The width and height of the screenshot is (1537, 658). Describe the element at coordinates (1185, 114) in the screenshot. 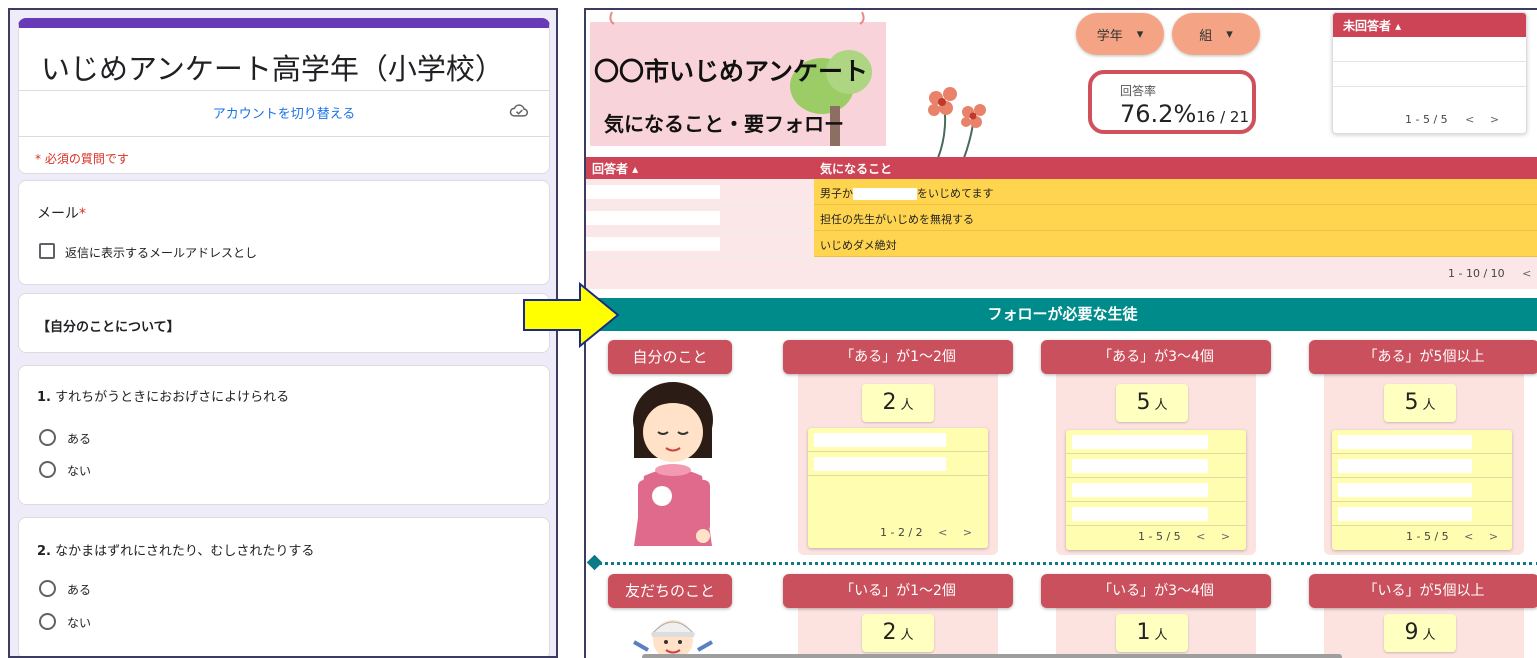

I see `response-rate-value: 76.2%16 / 21` at that location.